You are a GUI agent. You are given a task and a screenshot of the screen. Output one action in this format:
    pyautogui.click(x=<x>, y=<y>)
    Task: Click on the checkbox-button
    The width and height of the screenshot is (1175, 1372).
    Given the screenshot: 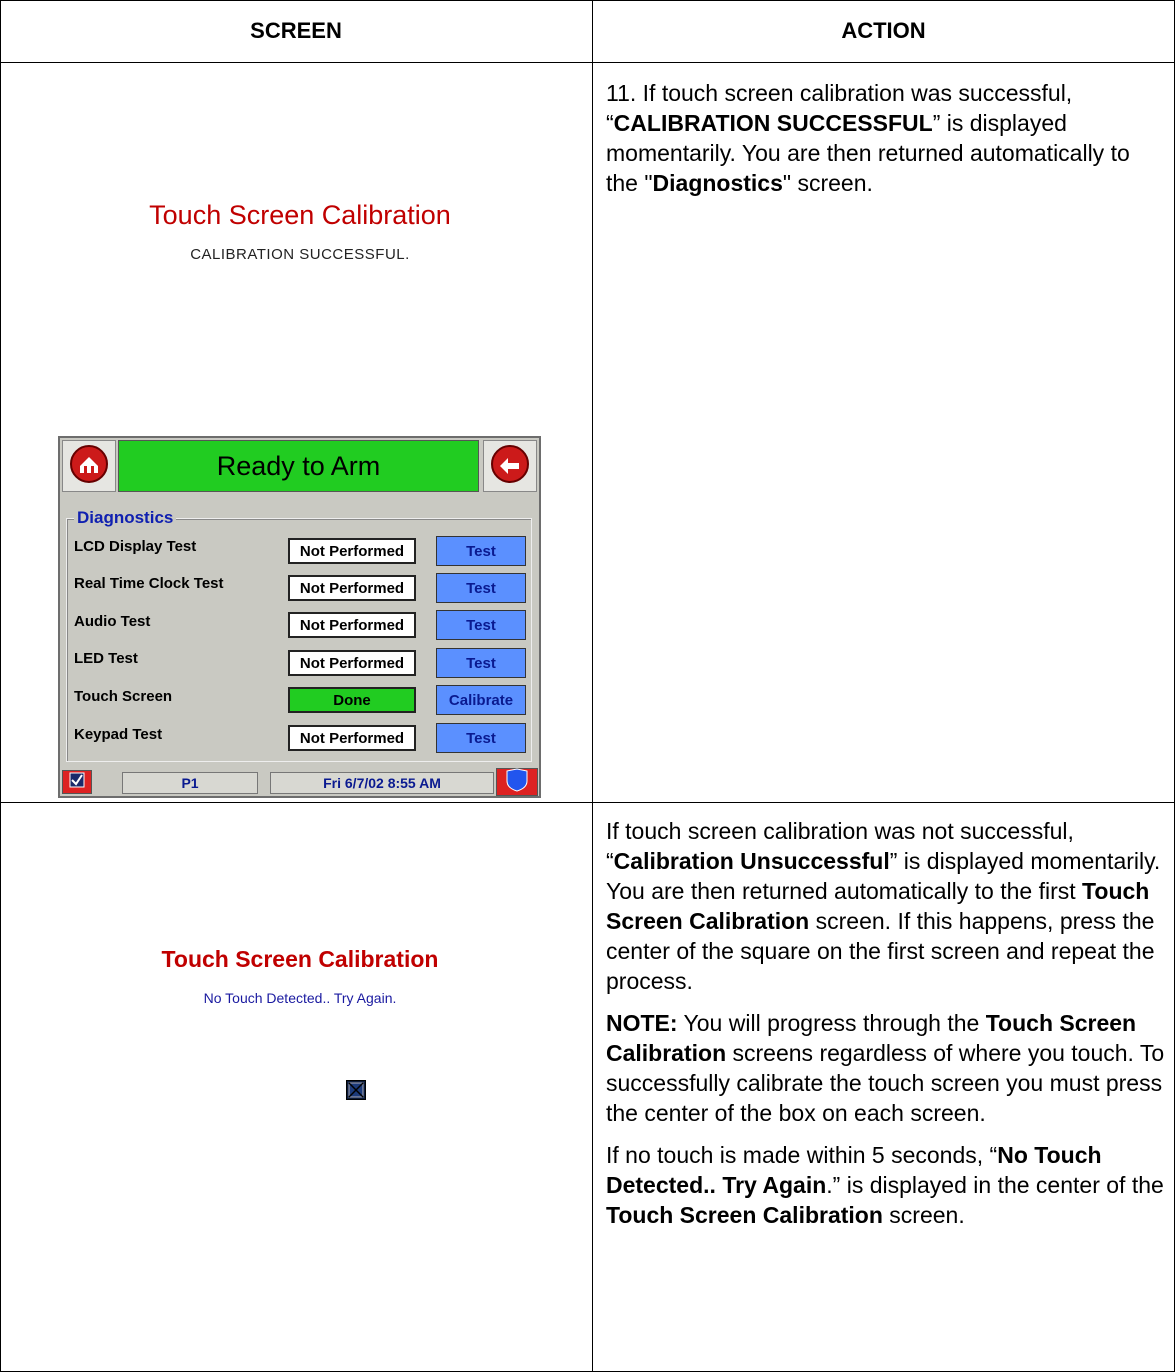 What is the action you would take?
    pyautogui.click(x=77, y=782)
    